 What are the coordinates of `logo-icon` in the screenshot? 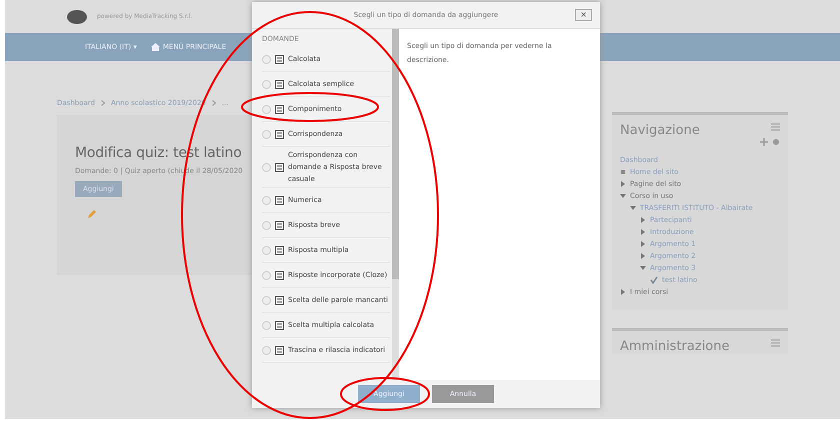 It's located at (77, 17).